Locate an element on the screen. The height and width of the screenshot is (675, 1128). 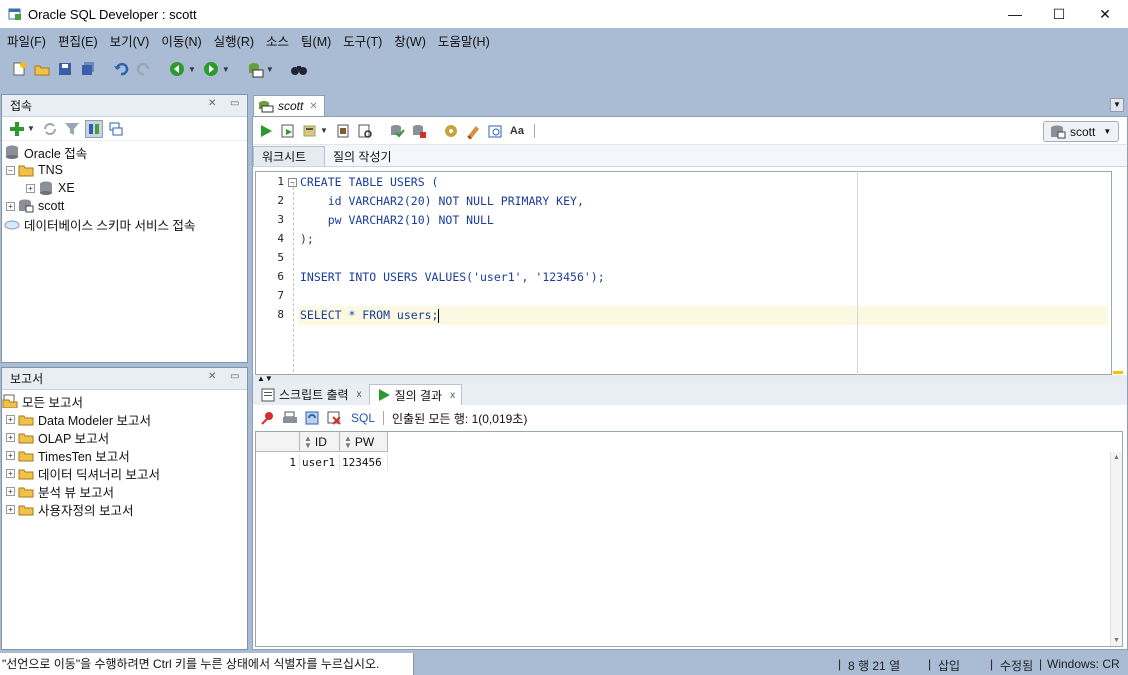
cell-pw: 123456 is located at coordinates (364, 462).